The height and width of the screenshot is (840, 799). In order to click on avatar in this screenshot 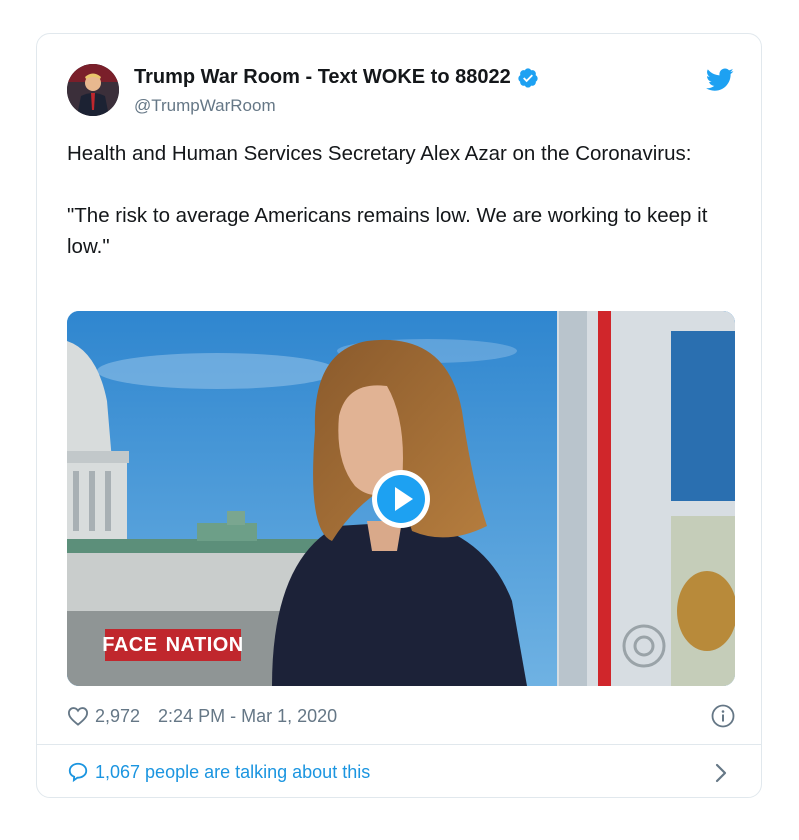, I will do `click(93, 90)`.